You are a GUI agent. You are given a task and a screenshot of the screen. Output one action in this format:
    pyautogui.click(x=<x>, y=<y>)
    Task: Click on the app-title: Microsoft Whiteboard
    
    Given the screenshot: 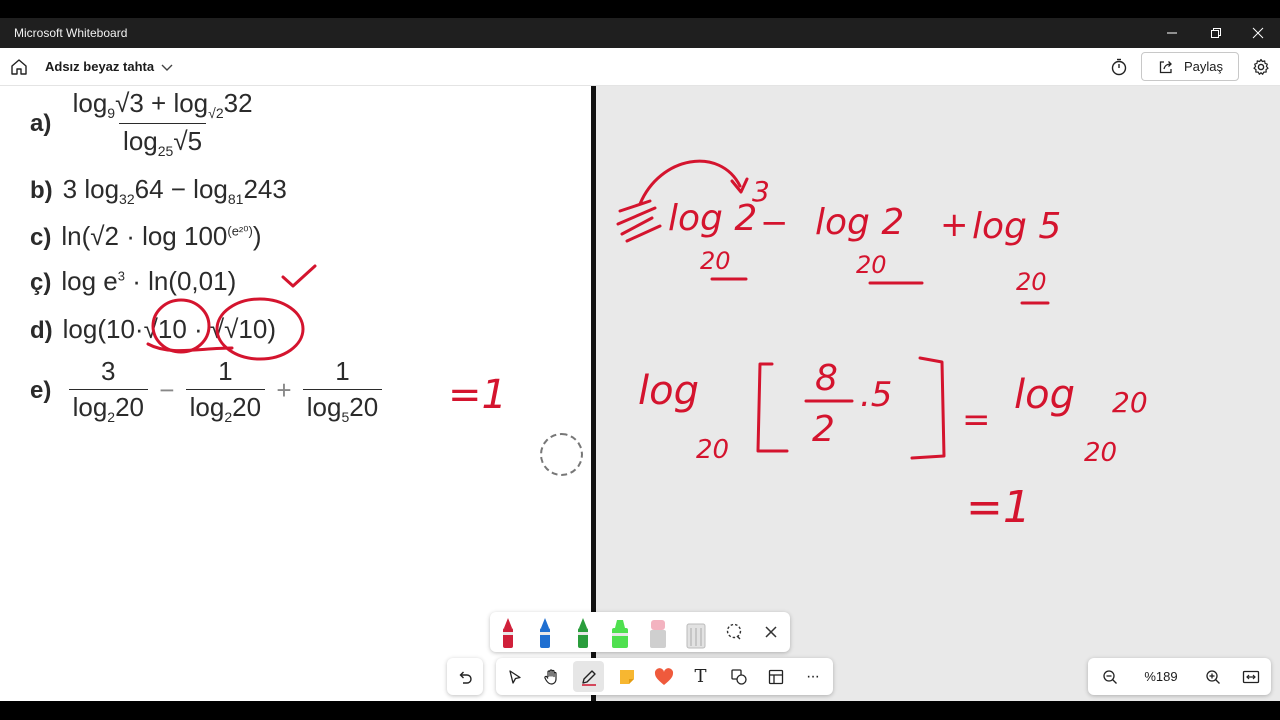 What is the action you would take?
    pyautogui.click(x=71, y=33)
    